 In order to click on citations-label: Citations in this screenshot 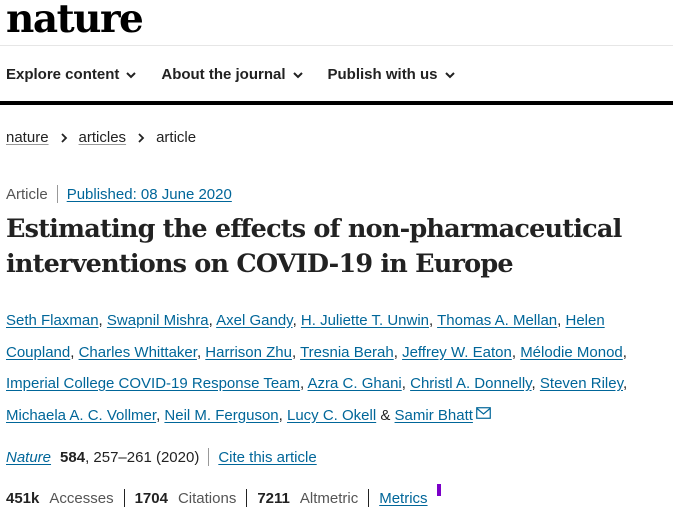, I will do `click(207, 498)`.